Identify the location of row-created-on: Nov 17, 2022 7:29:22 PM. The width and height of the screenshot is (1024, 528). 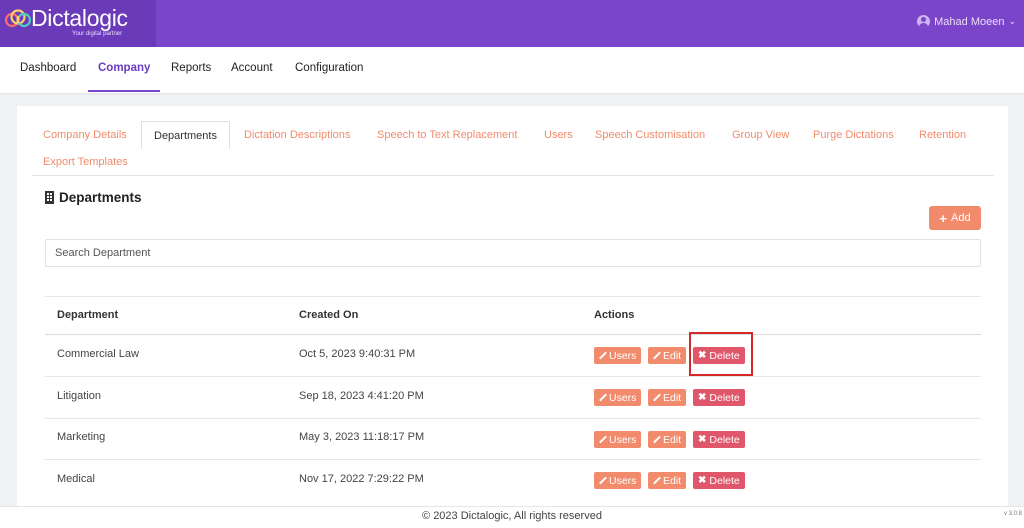
(361, 479).